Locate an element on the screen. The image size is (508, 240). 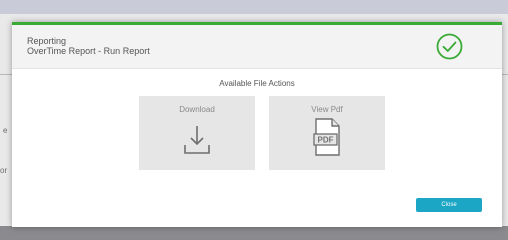
check-circle-icon is located at coordinates (449, 46).